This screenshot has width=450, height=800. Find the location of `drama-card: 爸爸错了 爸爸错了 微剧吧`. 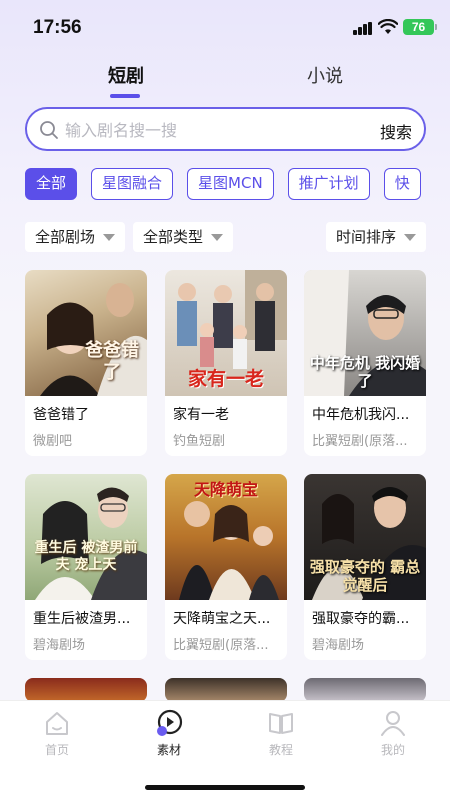

drama-card: 爸爸错了 爸爸错了 微剧吧 is located at coordinates (86, 363).